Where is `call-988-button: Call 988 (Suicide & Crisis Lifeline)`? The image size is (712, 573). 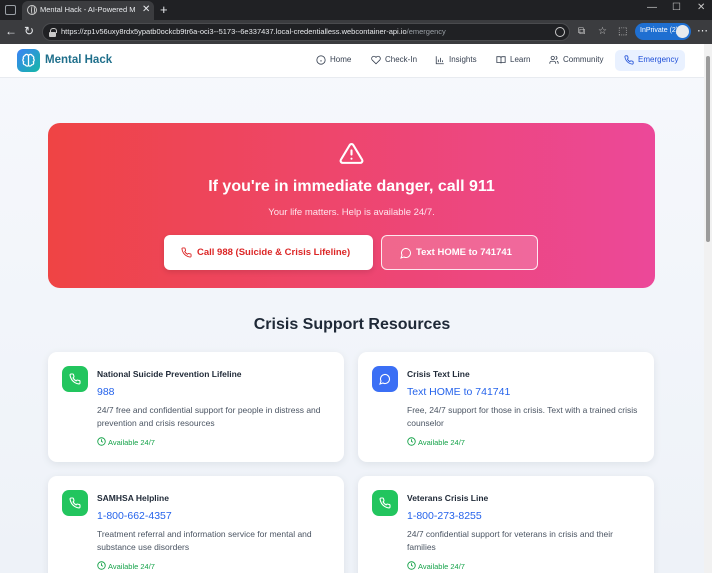
call-988-button: Call 988 (Suicide & Crisis Lifeline) is located at coordinates (268, 252).